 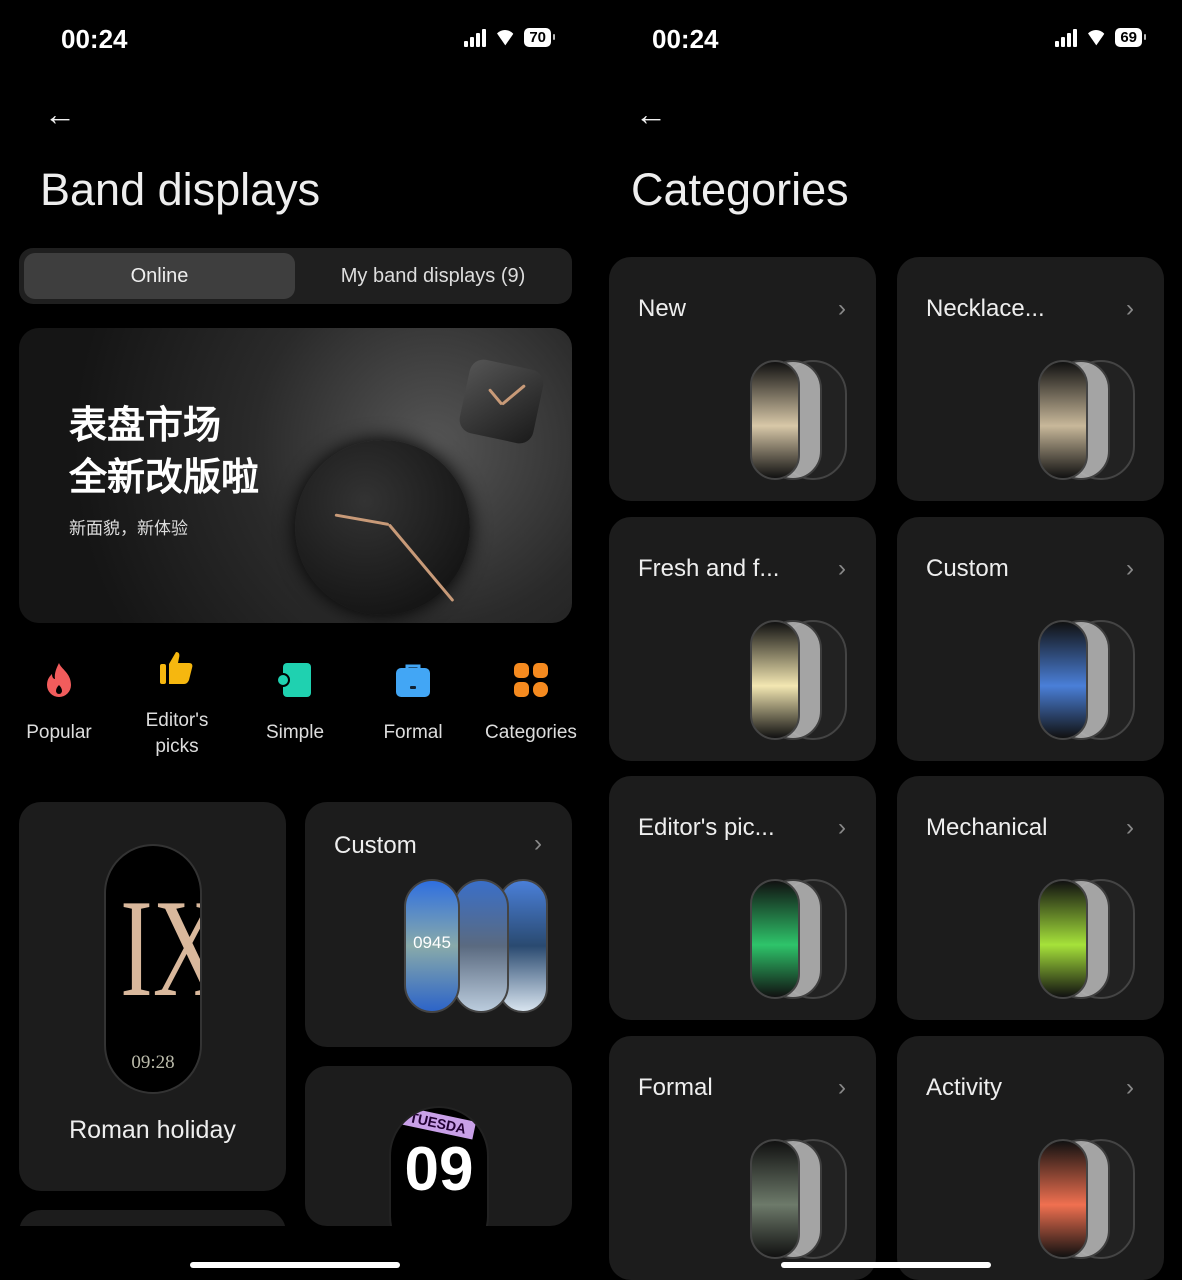 I want to click on page-title: Band displays, so click(x=180, y=189).